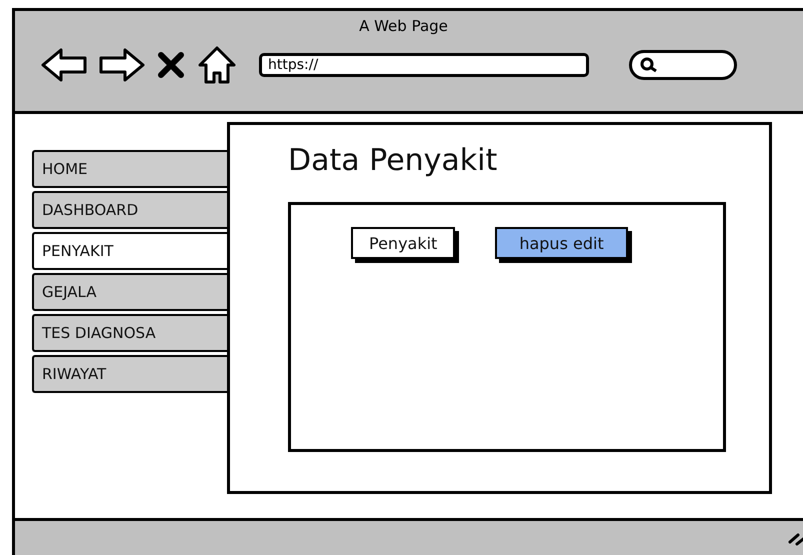 The height and width of the screenshot is (555, 803). What do you see at coordinates (64, 65) in the screenshot?
I see `back-icon` at bounding box center [64, 65].